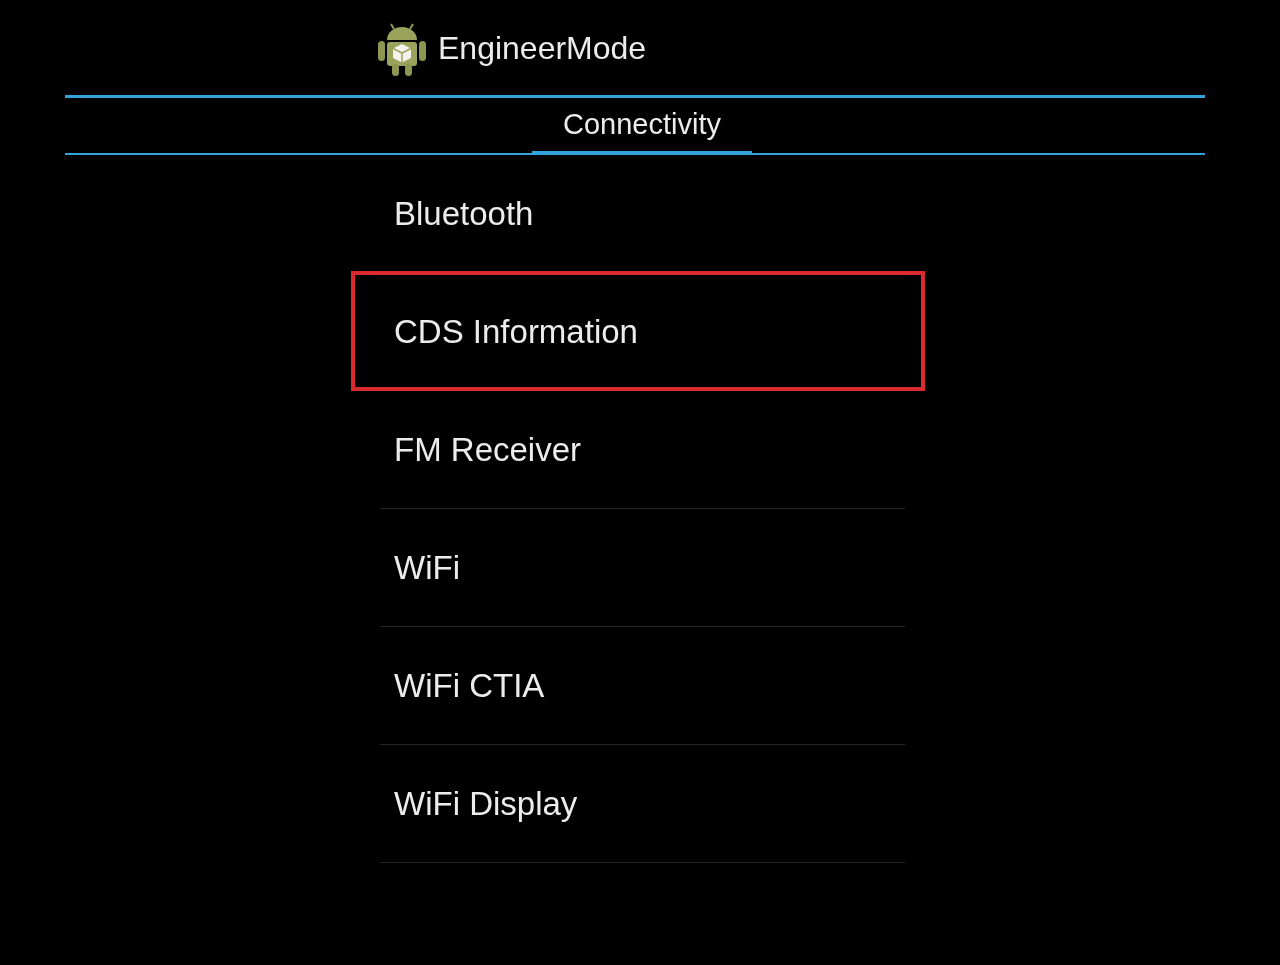 This screenshot has height=965, width=1280. Describe the element at coordinates (642, 214) in the screenshot. I see `list-item: Bluetooth` at that location.